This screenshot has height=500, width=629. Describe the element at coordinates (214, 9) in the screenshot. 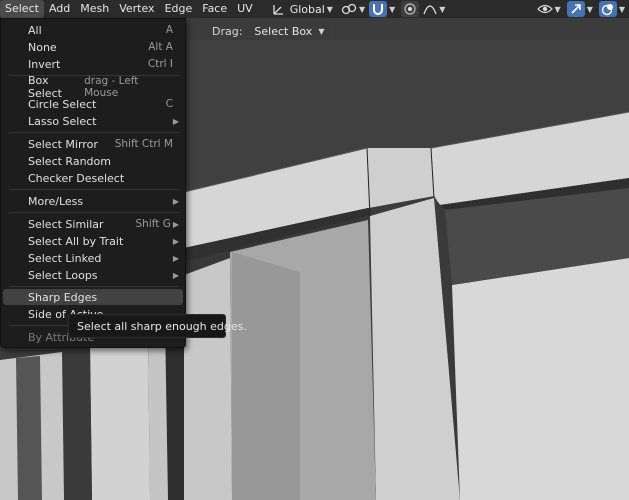

I see `menu-face: Face` at that location.